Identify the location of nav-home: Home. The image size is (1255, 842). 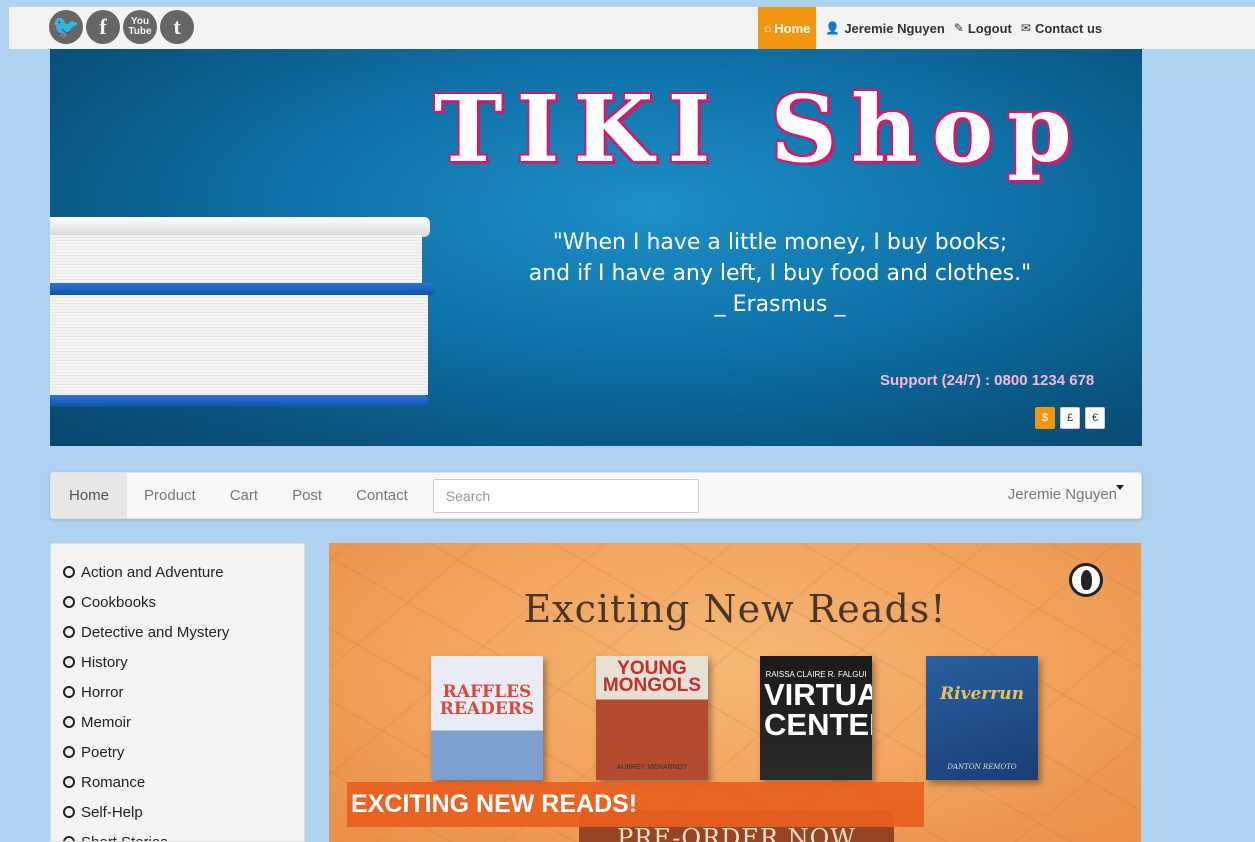
(89, 495).